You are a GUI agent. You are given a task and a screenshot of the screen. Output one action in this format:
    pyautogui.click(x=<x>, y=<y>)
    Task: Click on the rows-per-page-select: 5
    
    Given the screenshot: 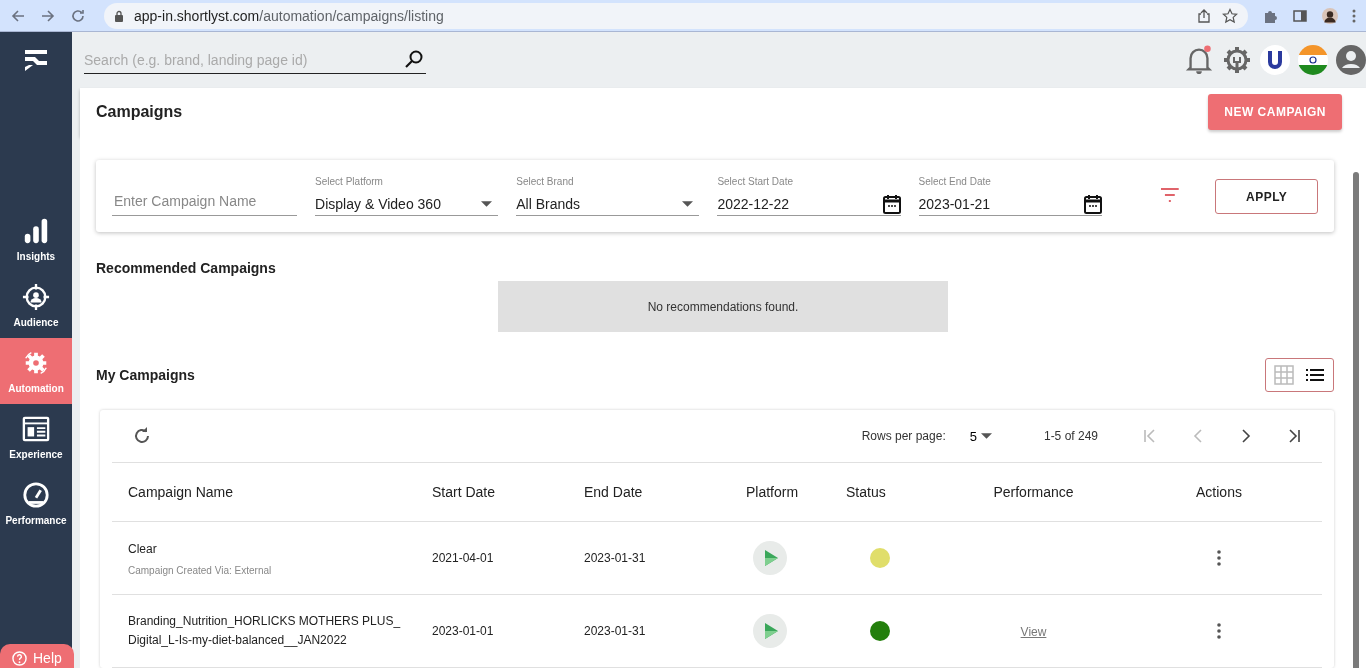 What is the action you would take?
    pyautogui.click(x=983, y=436)
    